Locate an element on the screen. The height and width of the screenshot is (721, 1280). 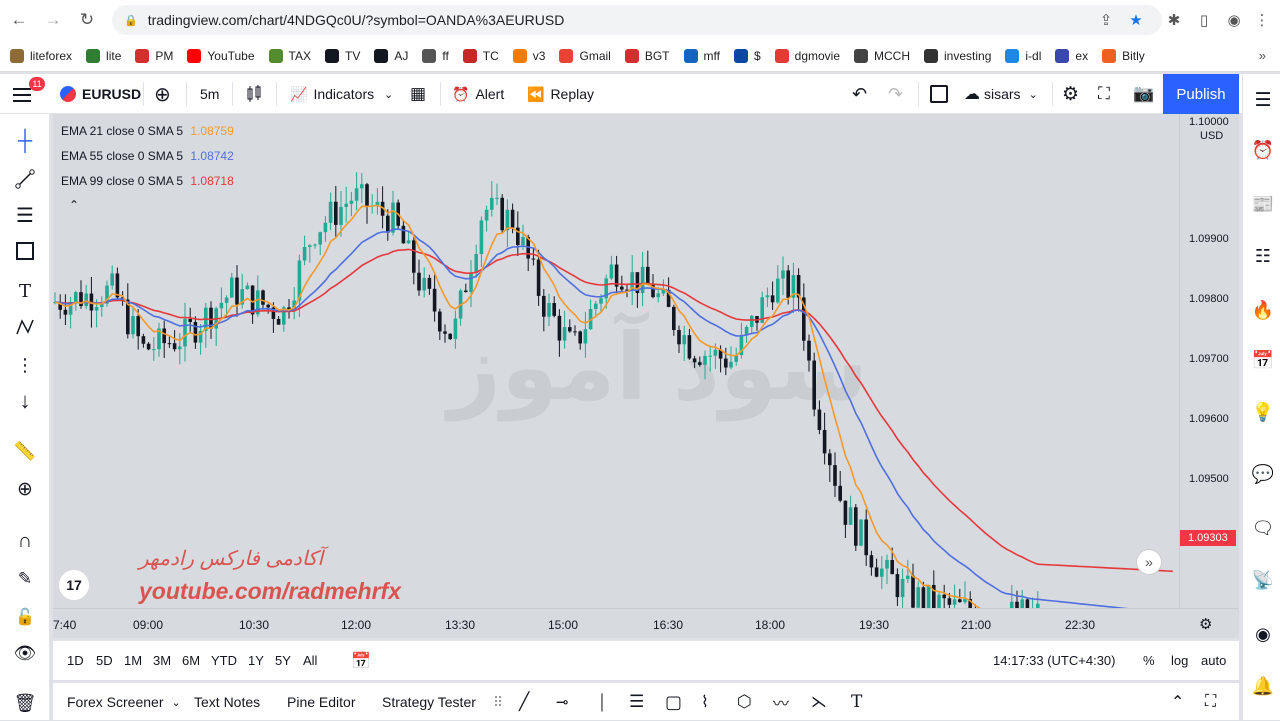
watchlist-icon: ☰ is located at coordinates (1263, 100).